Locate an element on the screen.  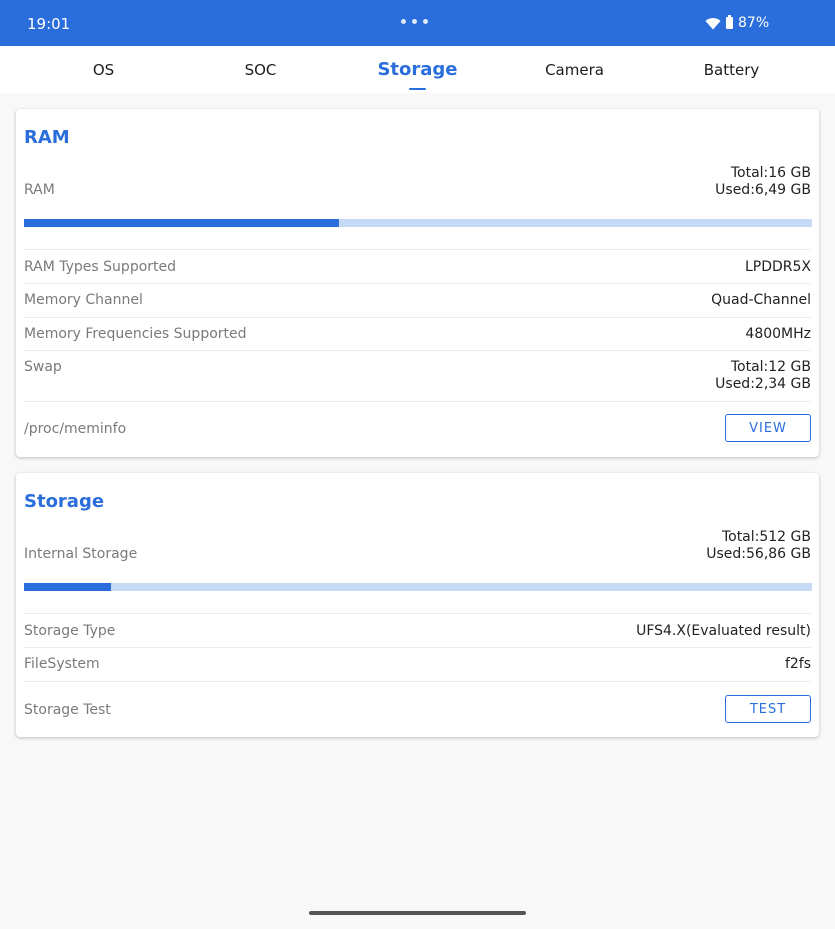
status-bar: 19:01 87% is located at coordinates (417, 23).